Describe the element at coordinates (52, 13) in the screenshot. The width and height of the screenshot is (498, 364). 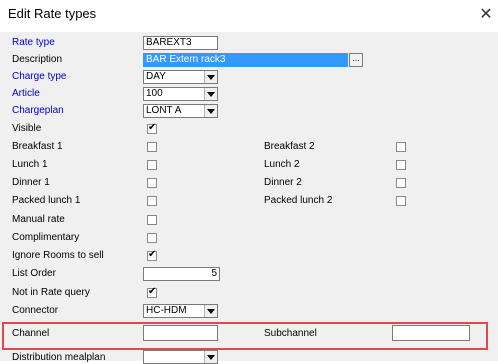
I see `window-title: Edit Rate types` at that location.